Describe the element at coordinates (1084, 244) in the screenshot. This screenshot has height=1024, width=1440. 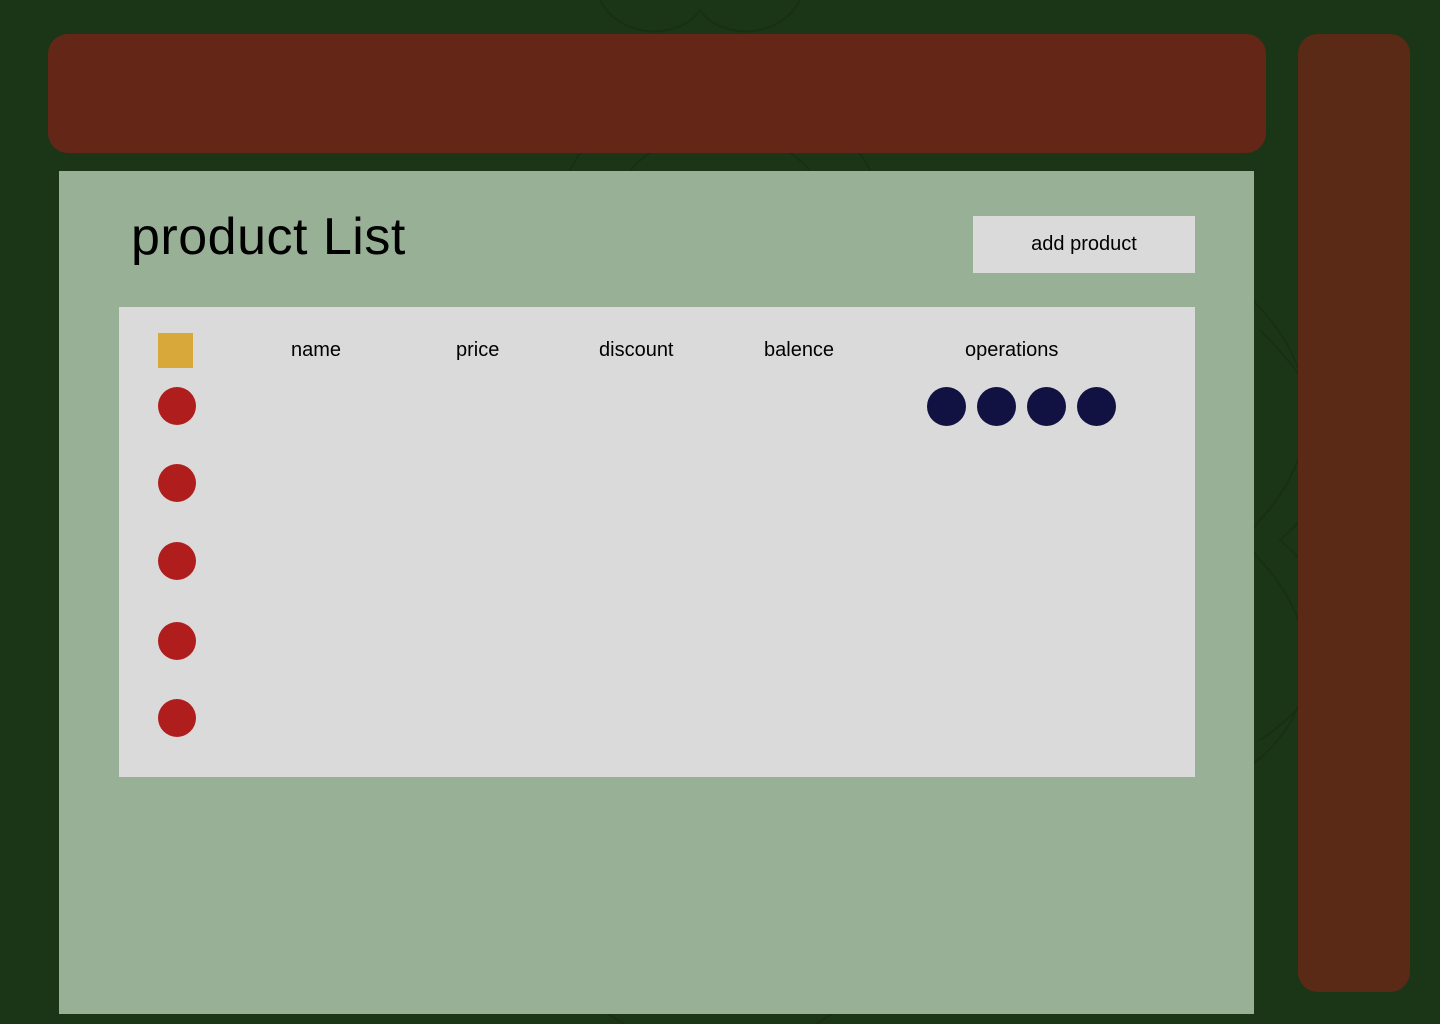
I see `add-product-button: add product` at that location.